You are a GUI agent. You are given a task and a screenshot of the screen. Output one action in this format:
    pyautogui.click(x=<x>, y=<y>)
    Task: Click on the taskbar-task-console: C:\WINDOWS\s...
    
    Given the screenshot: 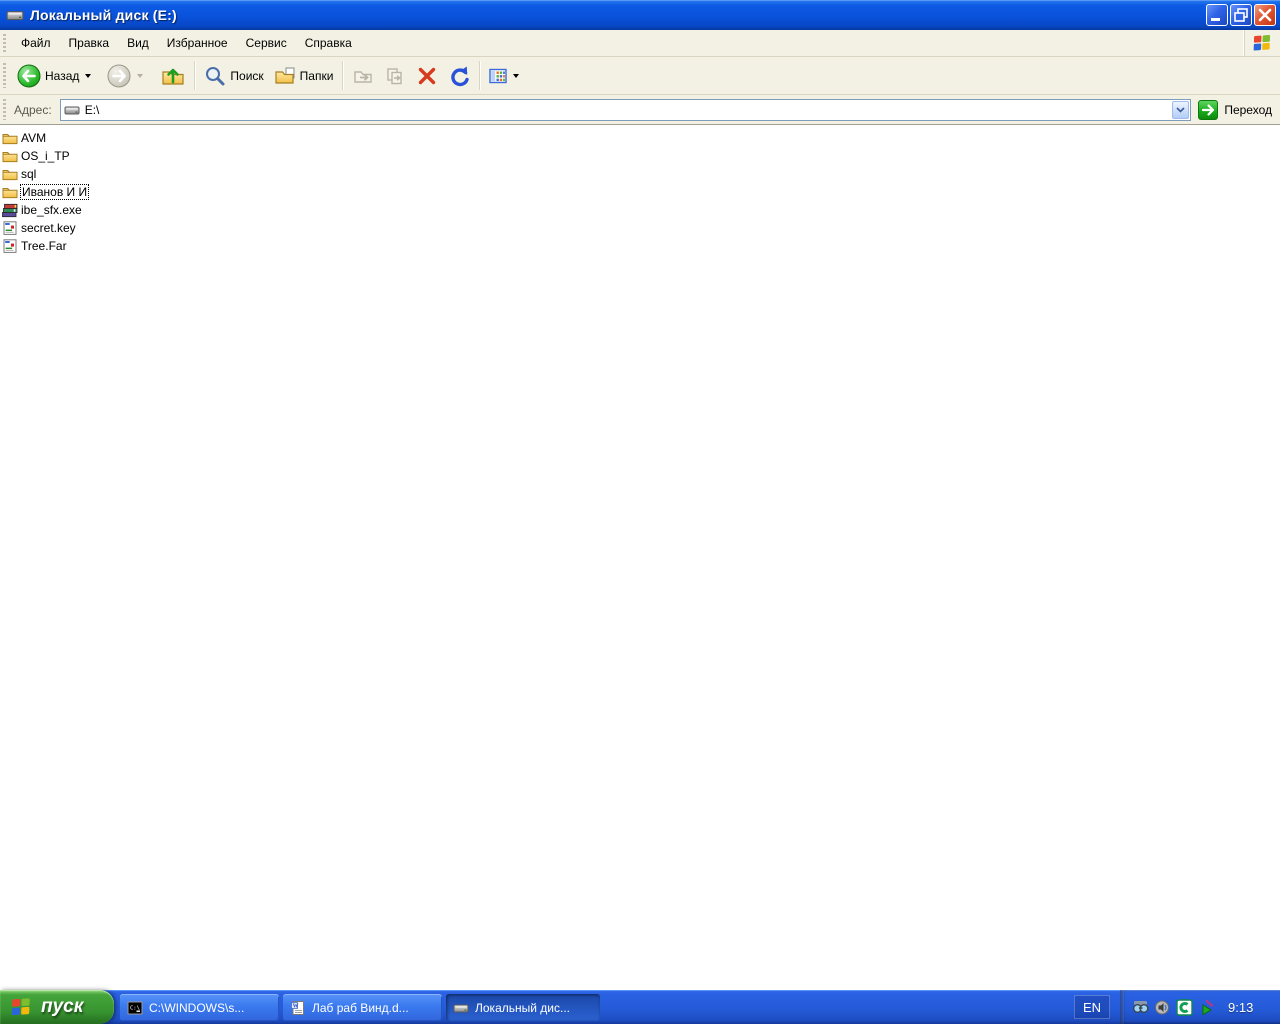 What is the action you would take?
    pyautogui.click(x=199, y=1007)
    